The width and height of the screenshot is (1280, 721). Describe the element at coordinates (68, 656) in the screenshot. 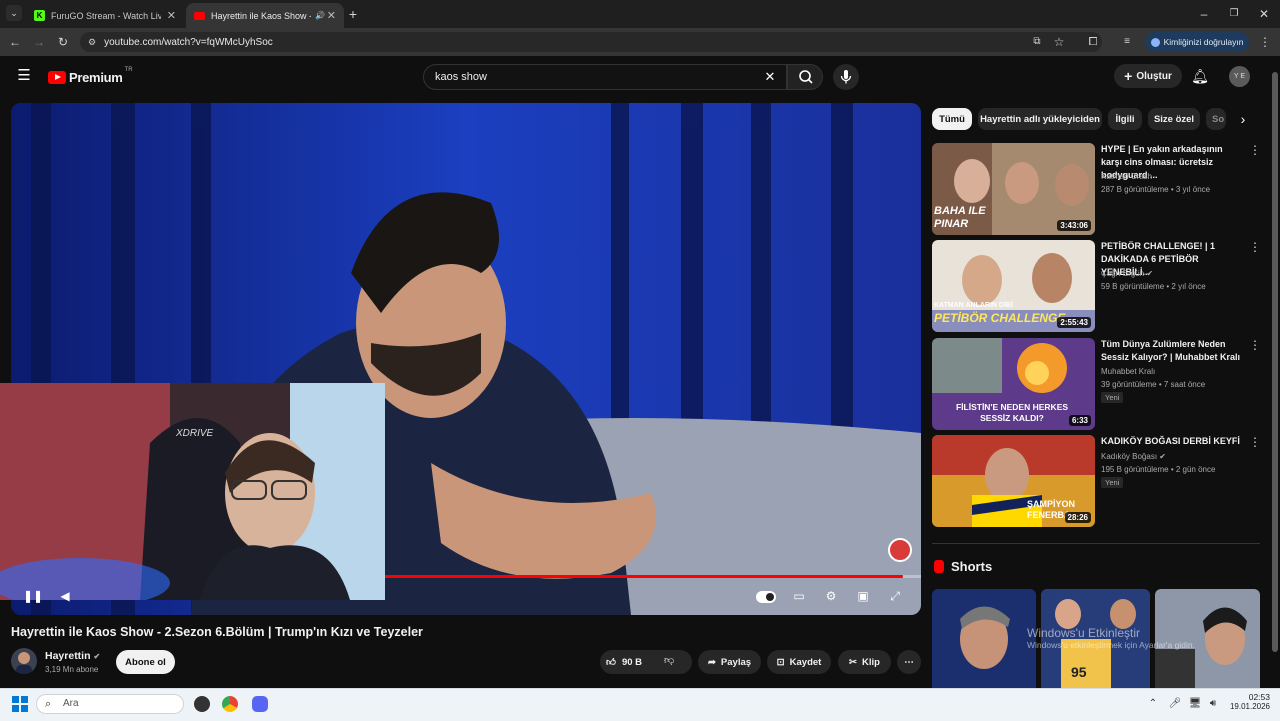

I see `channel-name-text: Hayrettin` at that location.